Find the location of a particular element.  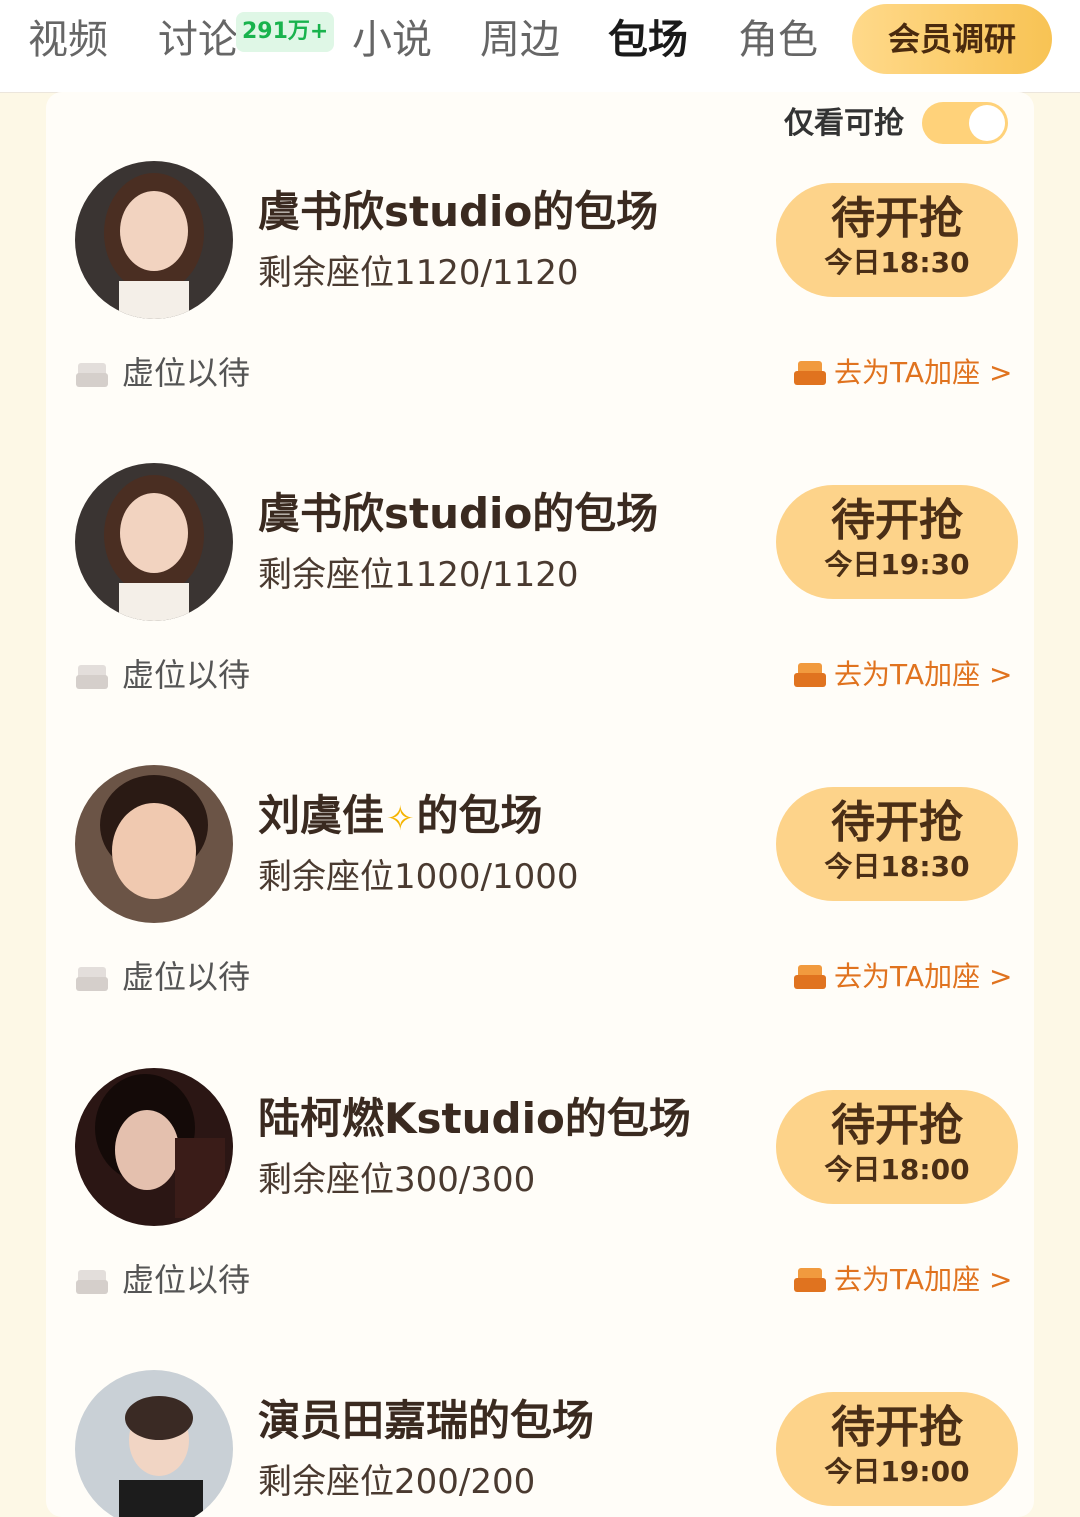

tab-video: 视频 is located at coordinates (68, 40).